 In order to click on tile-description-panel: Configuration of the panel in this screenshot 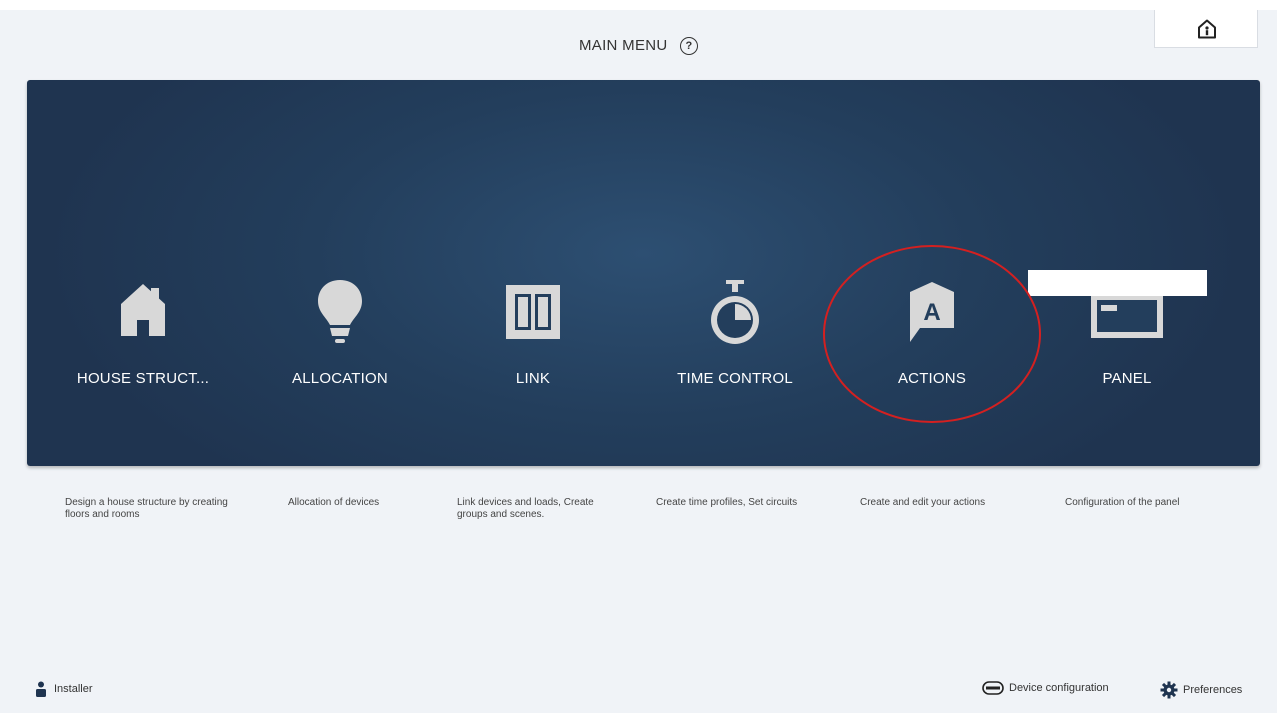, I will do `click(1122, 502)`.